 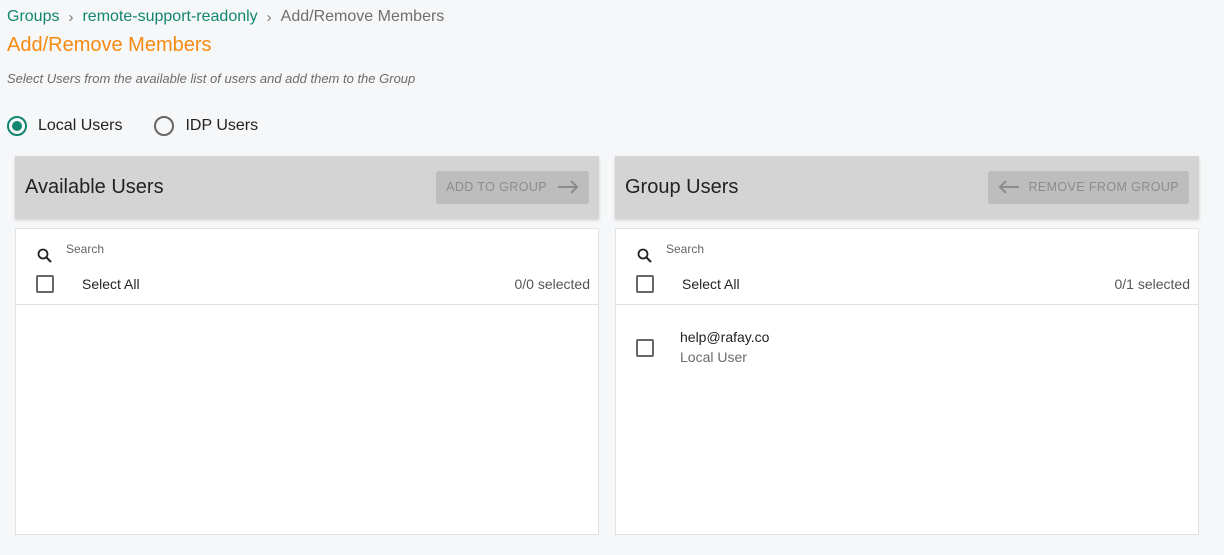 I want to click on radio-local-users: Local Users, so click(x=64, y=126).